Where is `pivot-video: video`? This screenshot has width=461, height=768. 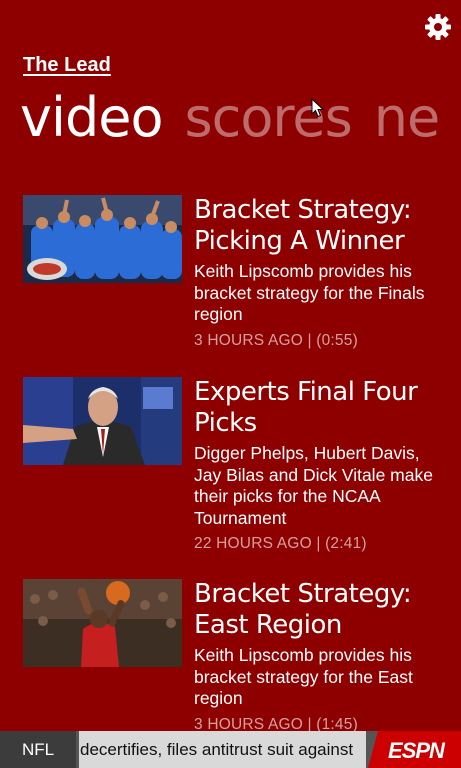
pivot-video: video is located at coordinates (91, 118).